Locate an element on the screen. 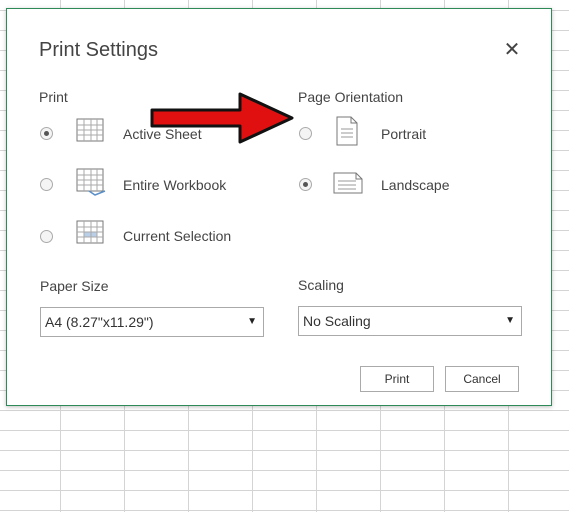 The height and width of the screenshot is (512, 569). entire-workbook-icon is located at coordinates (91, 182).